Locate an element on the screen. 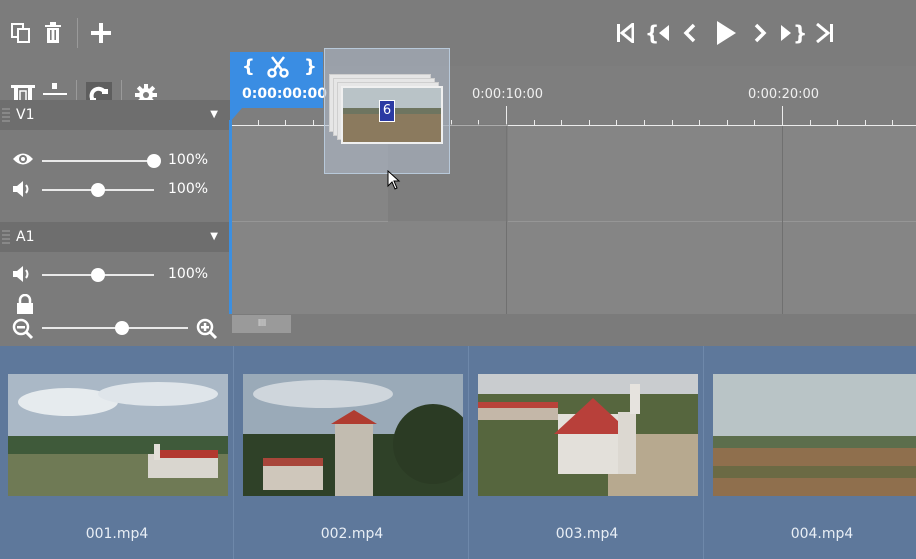 This screenshot has width=916, height=559. grid-line is located at coordinates (782, 220).